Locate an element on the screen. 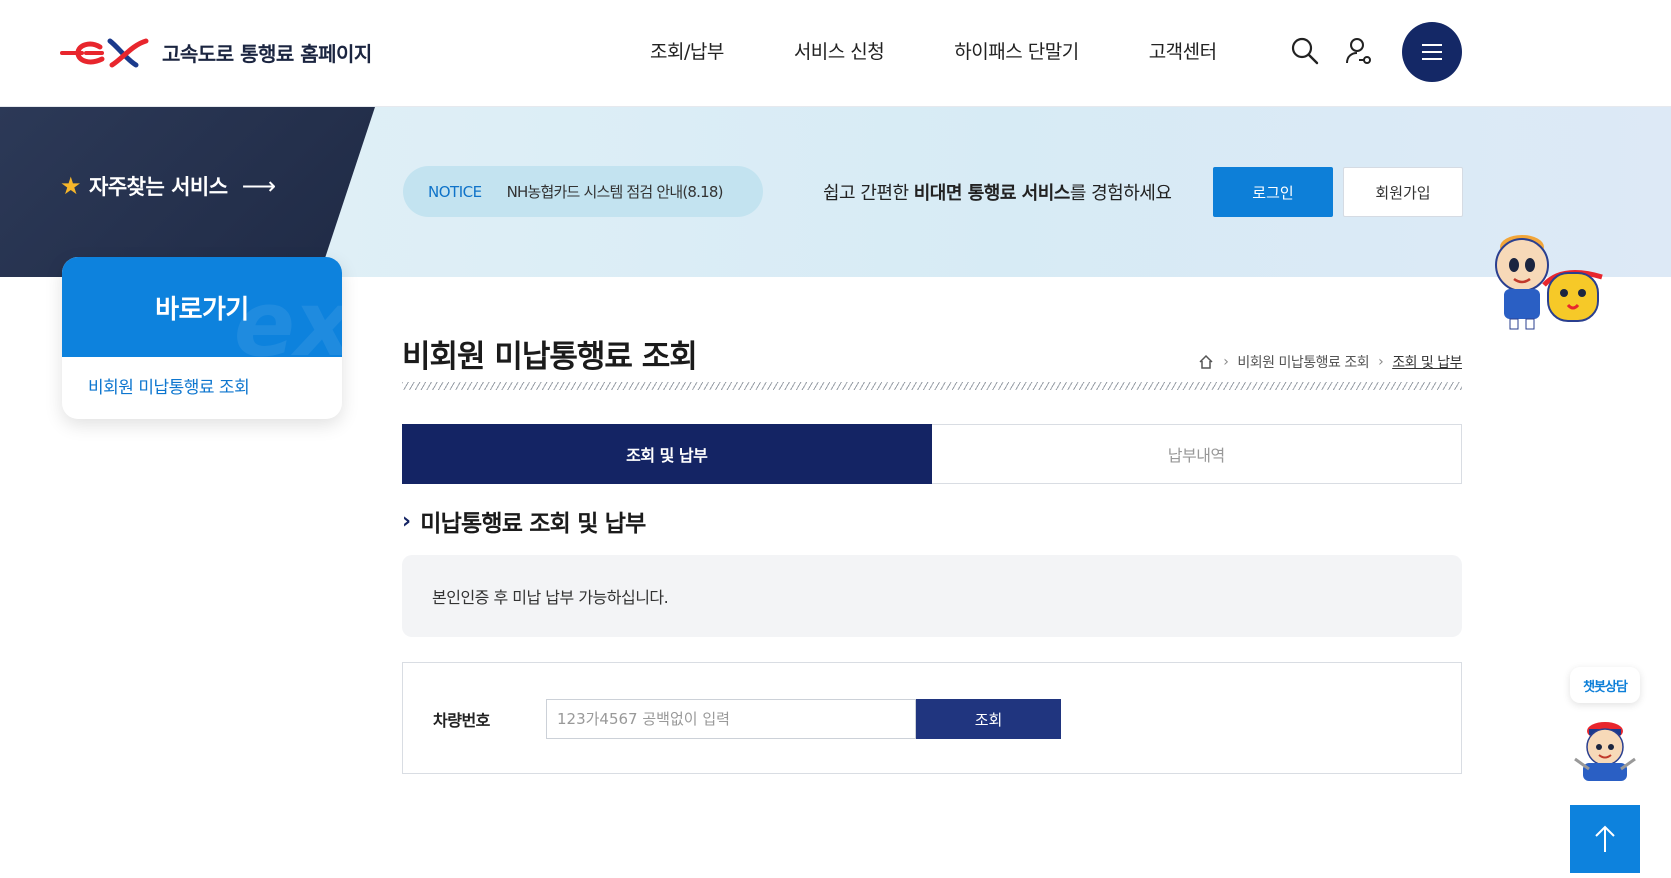 Image resolution: width=1671 pixels, height=878 pixels. quick-link-unpaid-toll: 비회원 미납통행료 조회 is located at coordinates (202, 385).